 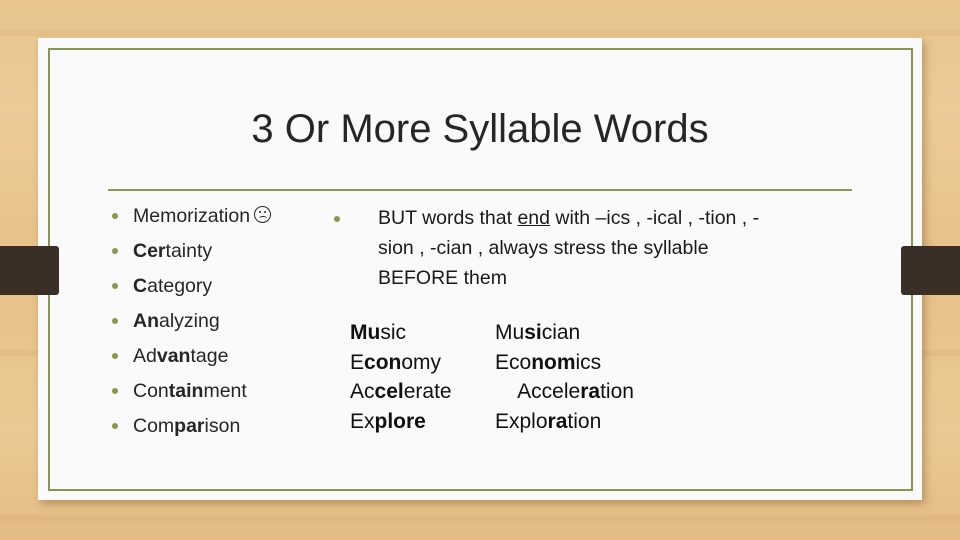 I want to click on stressed-syllable: si, so click(x=533, y=332).